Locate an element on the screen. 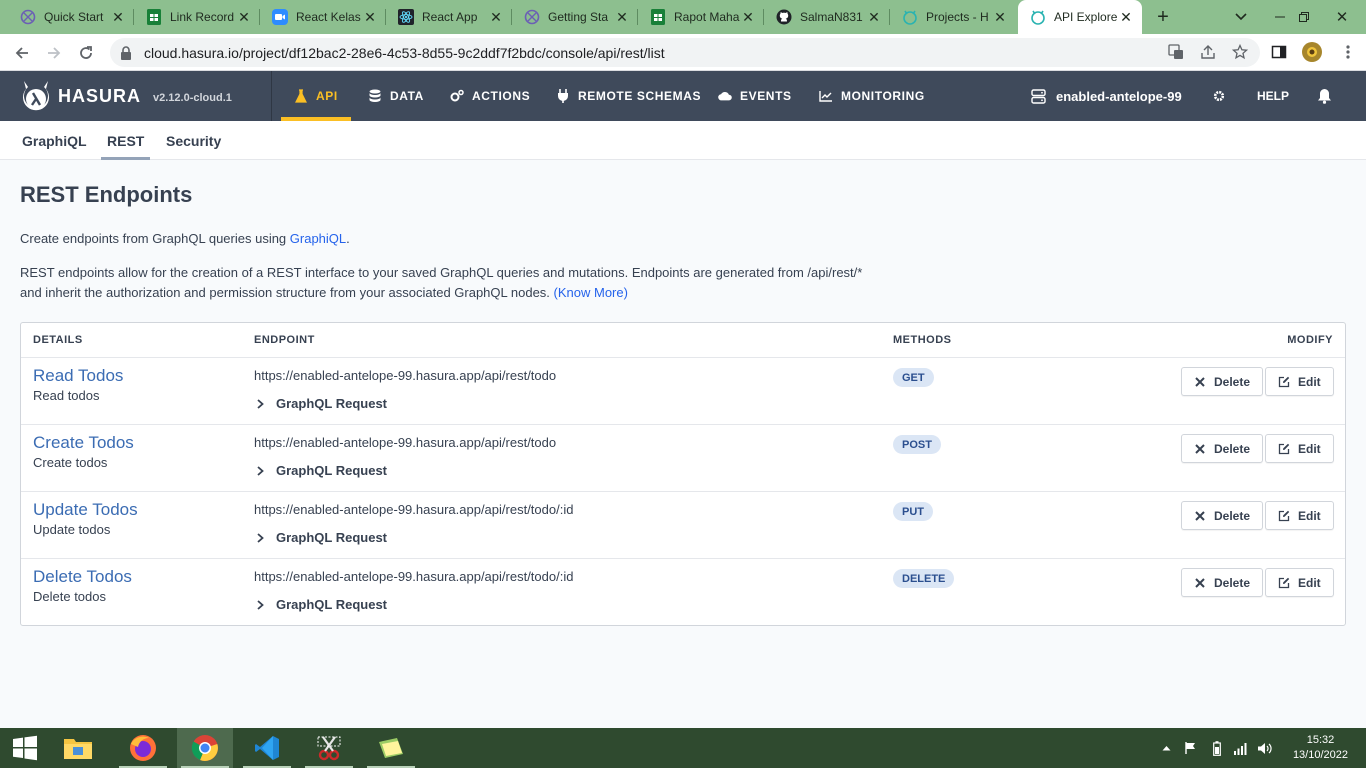 Image resolution: width=1366 pixels, height=768 pixels. endpoint-name-link: Read Todos is located at coordinates (78, 376).